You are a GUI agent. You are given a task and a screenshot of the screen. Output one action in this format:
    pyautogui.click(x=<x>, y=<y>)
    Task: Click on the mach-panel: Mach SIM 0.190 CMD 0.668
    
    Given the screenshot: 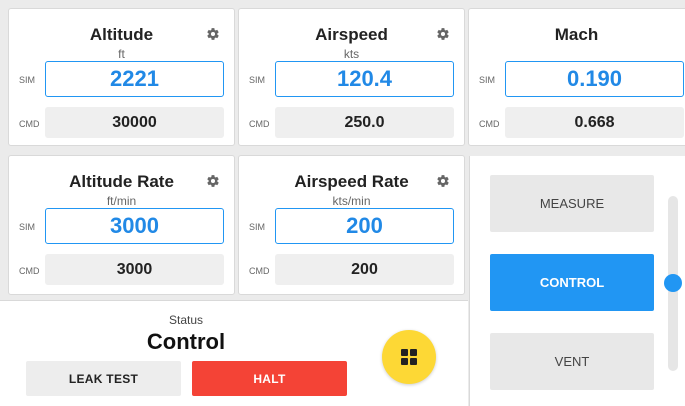 What is the action you would take?
    pyautogui.click(x=576, y=77)
    